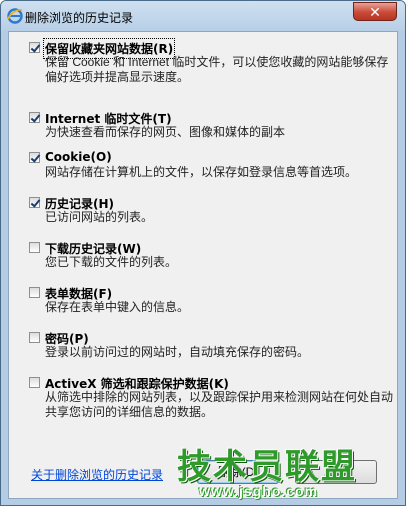 This screenshot has height=506, width=406. Describe the element at coordinates (336, 472) in the screenshot. I see `cancel-button: 取消` at that location.